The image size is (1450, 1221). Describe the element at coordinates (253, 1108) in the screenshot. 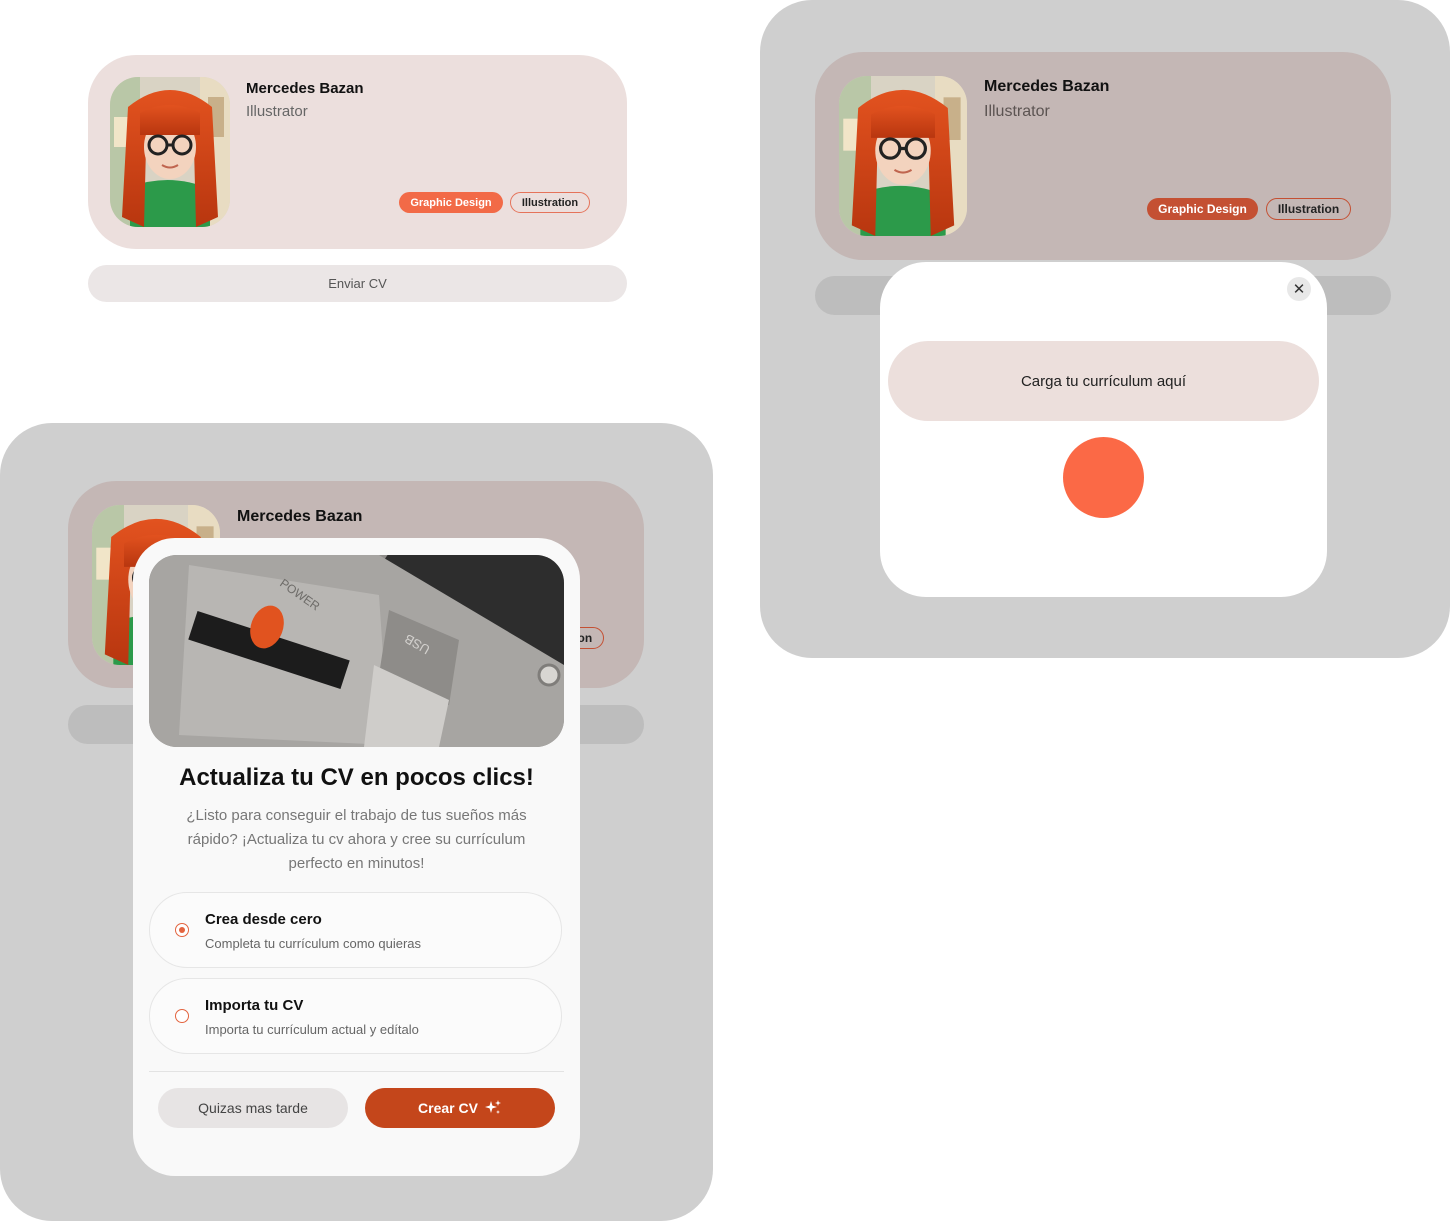

I see `later-button: Quizas mas tarde` at that location.